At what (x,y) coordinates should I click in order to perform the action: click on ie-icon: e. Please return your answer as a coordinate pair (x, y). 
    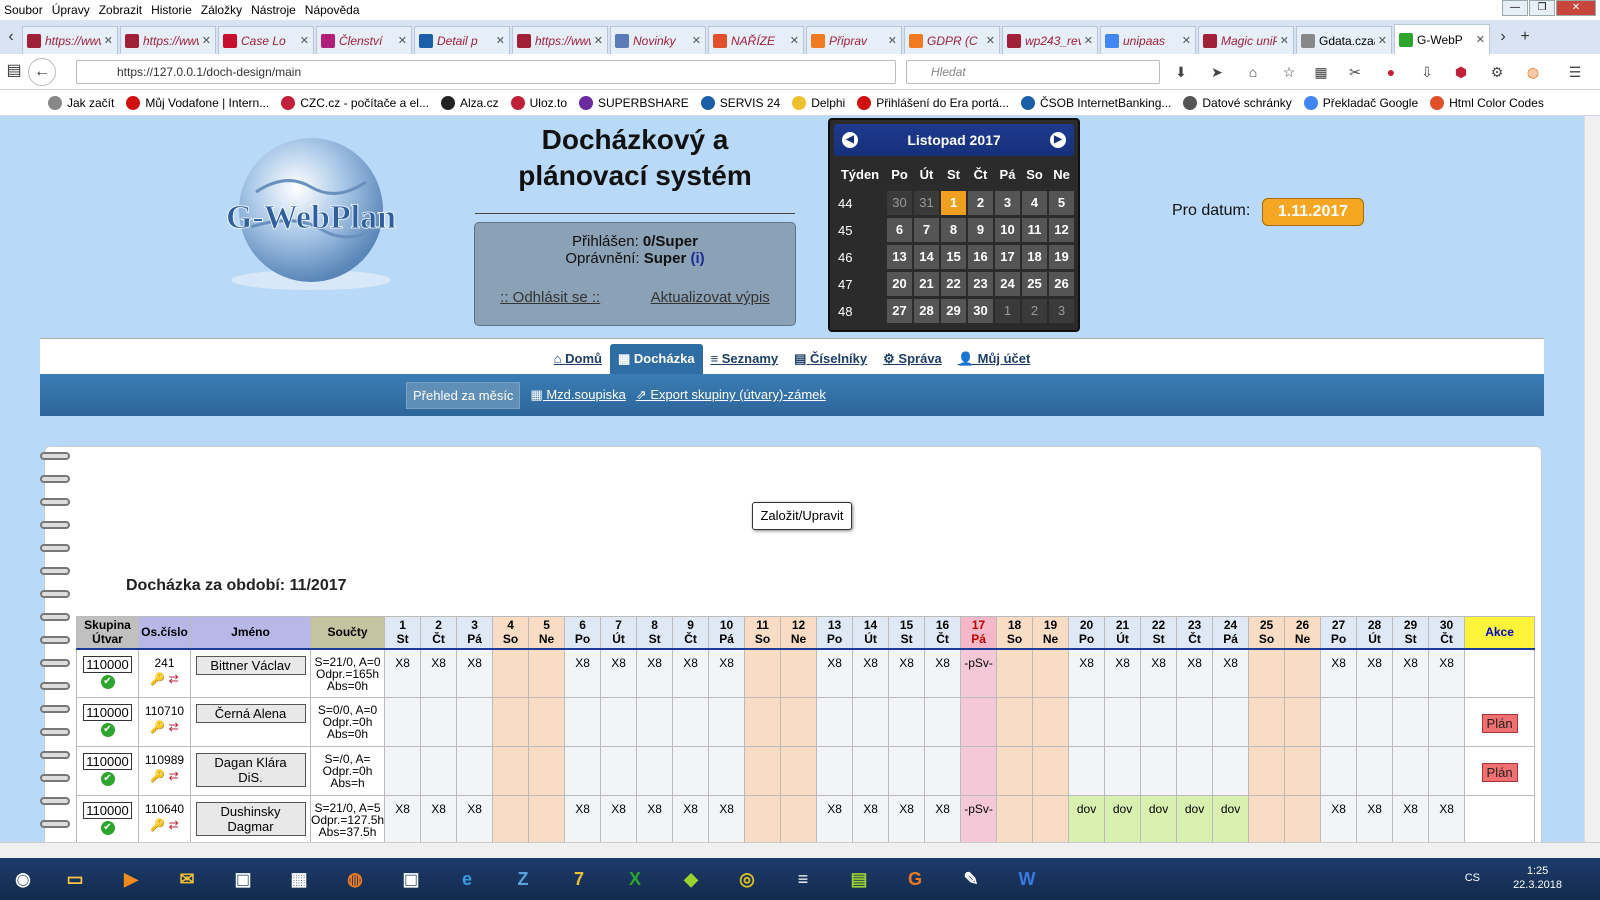
    Looking at the image, I should click on (467, 879).